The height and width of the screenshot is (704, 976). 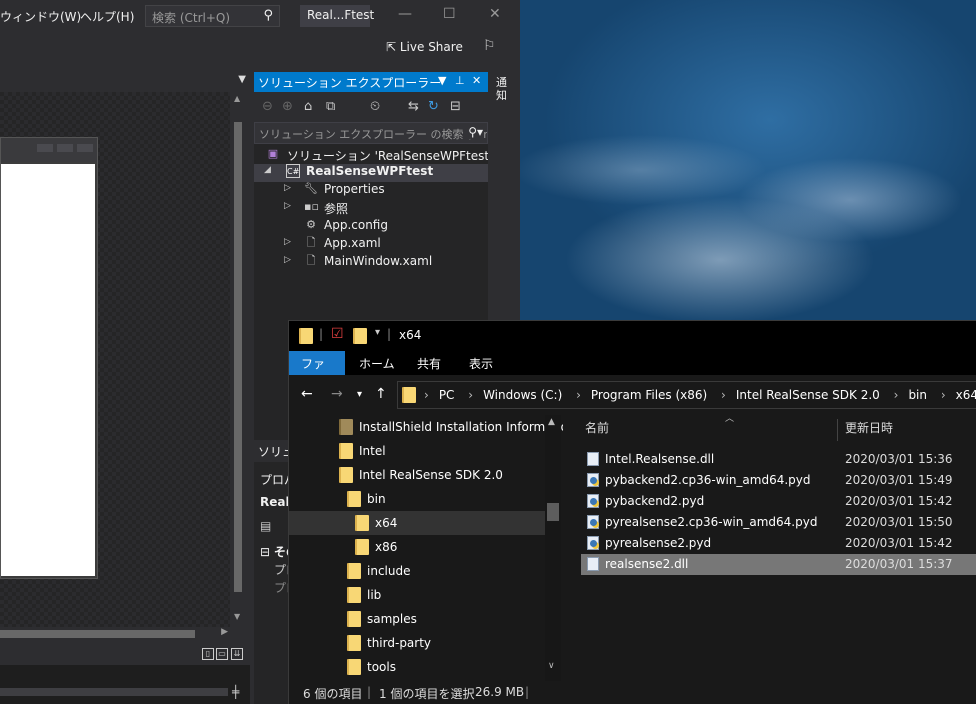 I want to click on file-date: 2020/03/01 15:42, so click(x=899, y=543).